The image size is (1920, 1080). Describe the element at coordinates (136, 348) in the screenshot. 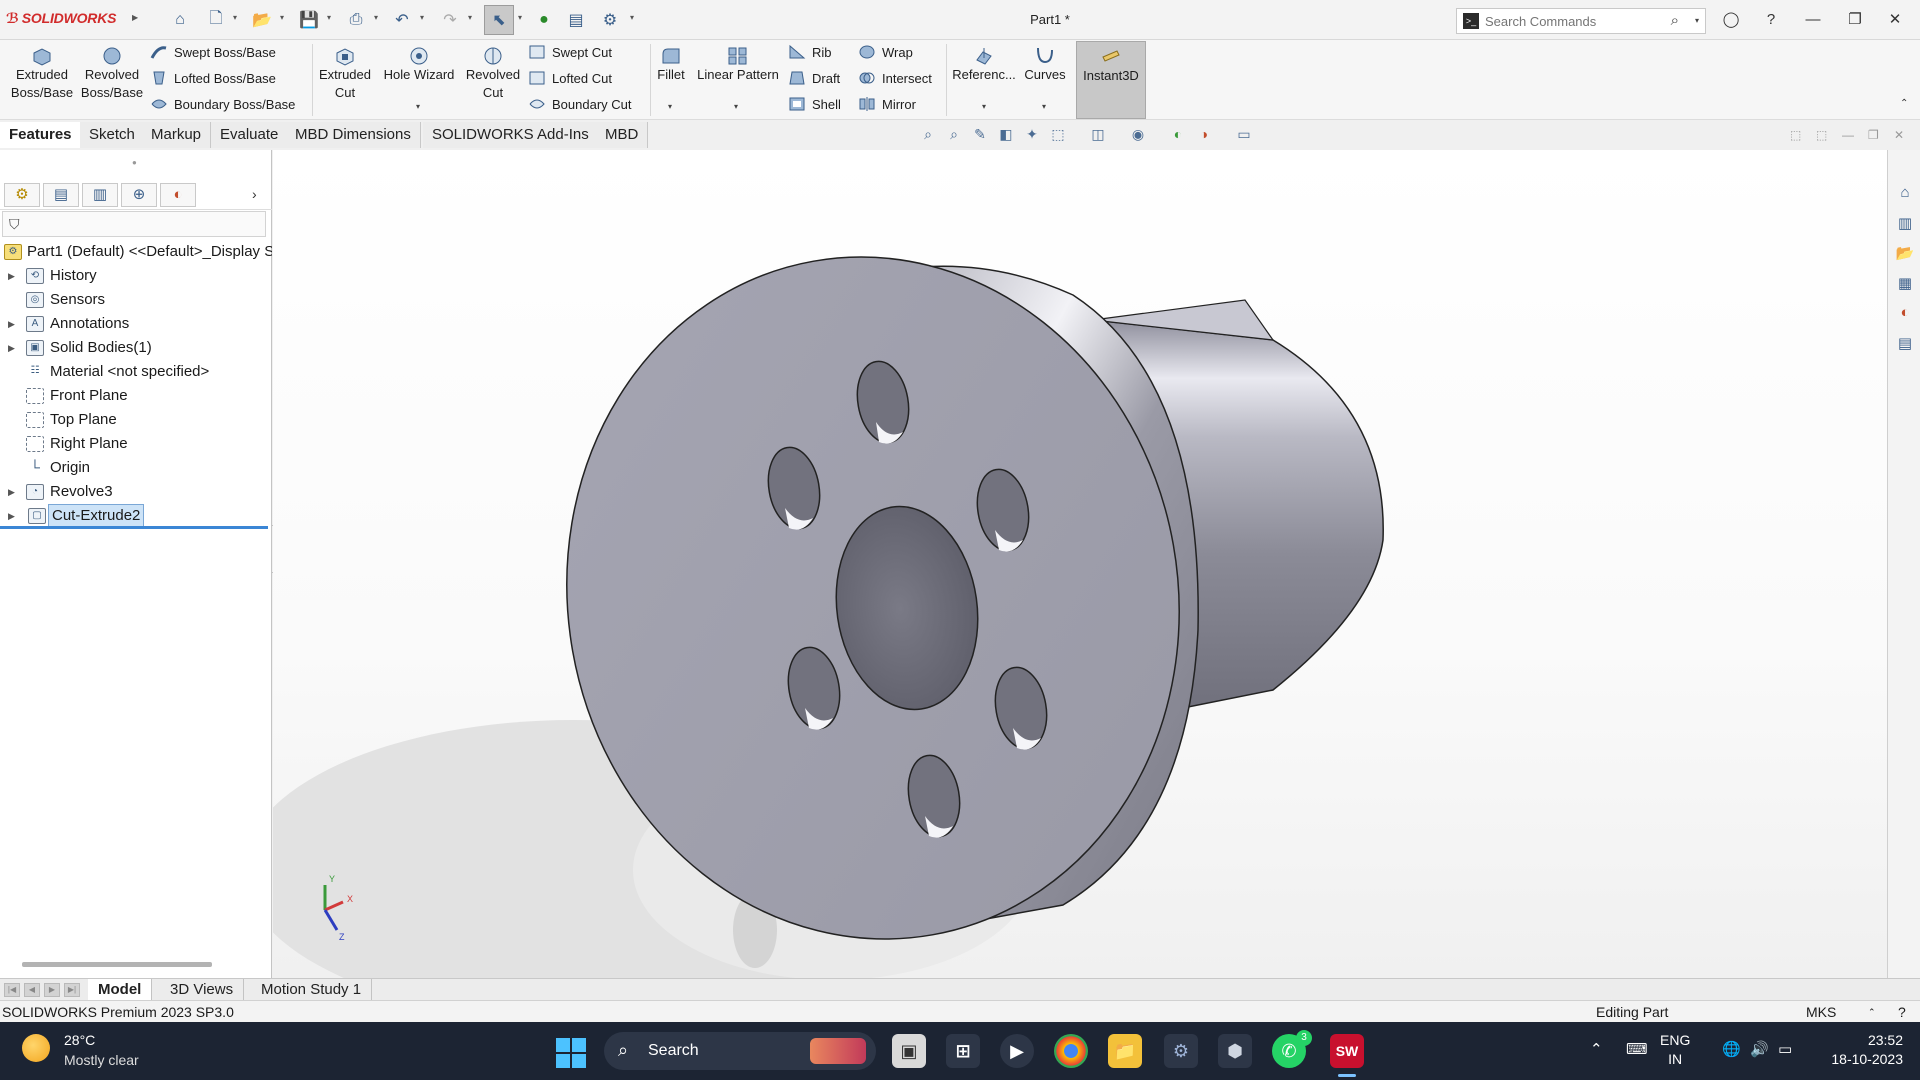

I see `tree-item-solid-bodies: ▶ ▣ Solid Bodies(1)` at that location.